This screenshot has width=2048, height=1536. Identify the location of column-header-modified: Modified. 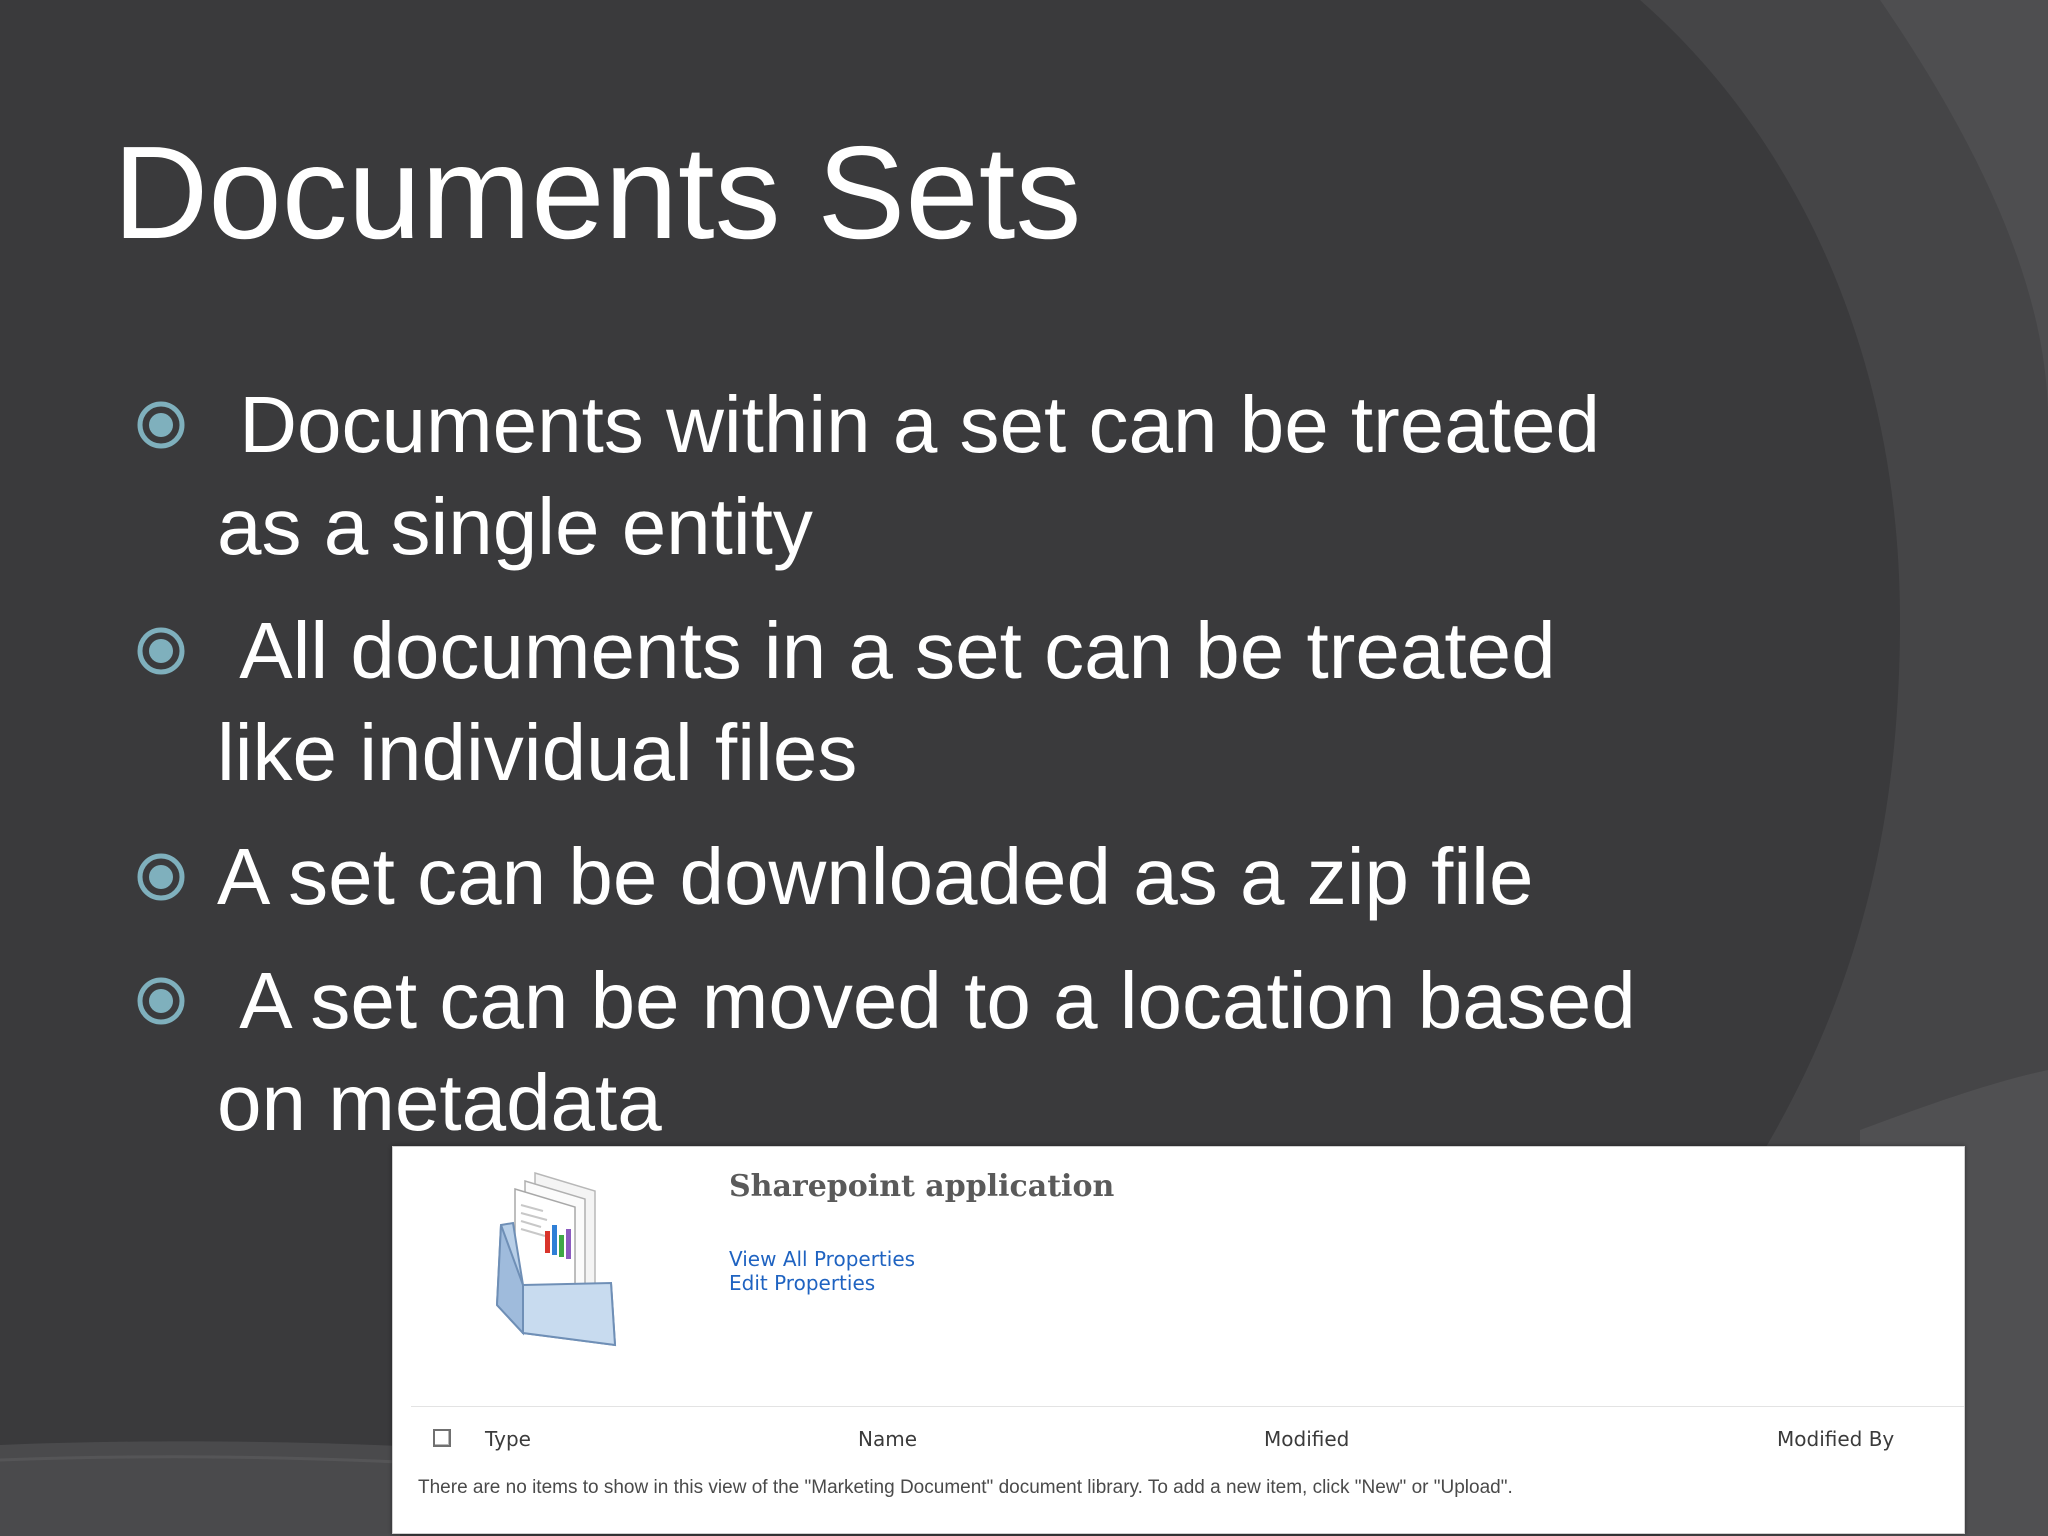
(1306, 1439).